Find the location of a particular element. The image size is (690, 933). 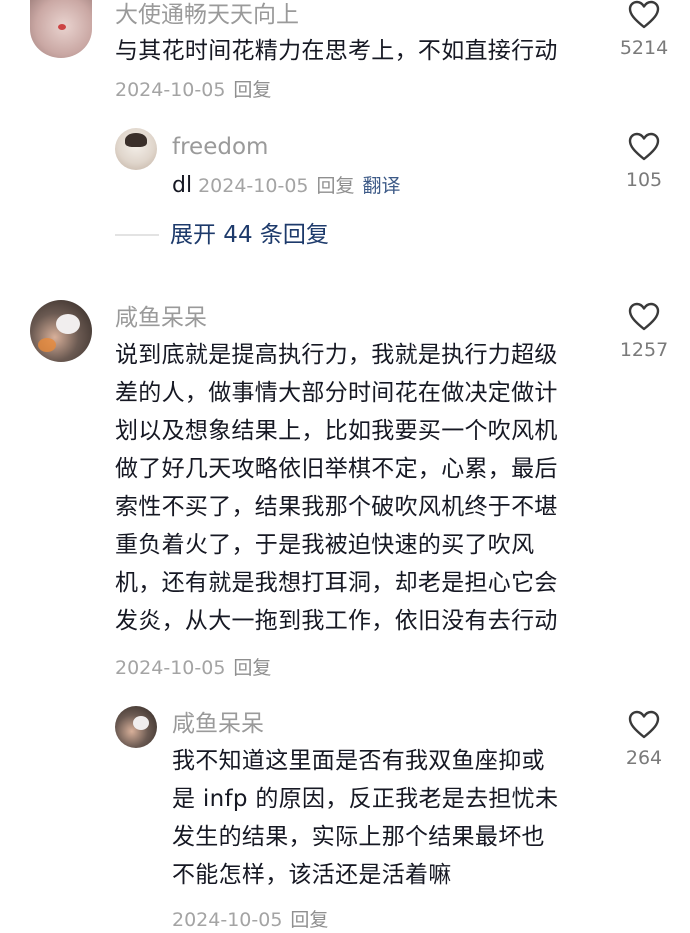

comment-text: dl is located at coordinates (182, 185).